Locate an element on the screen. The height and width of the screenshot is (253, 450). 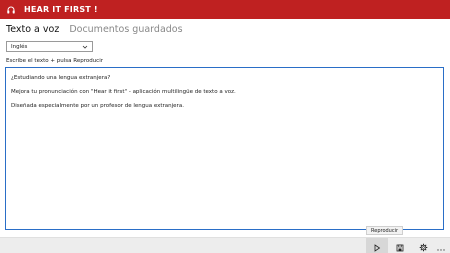
headphones-icon is located at coordinates (11, 10).